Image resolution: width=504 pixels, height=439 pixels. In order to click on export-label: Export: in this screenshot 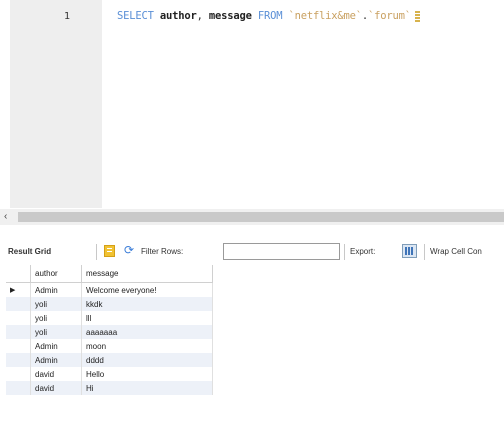, I will do `click(363, 251)`.